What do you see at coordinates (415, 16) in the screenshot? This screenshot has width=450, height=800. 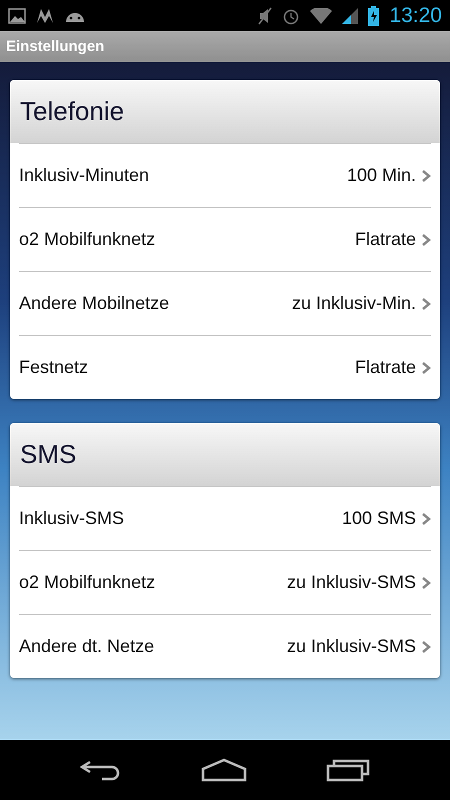 I see `status-time: 13:20` at bounding box center [415, 16].